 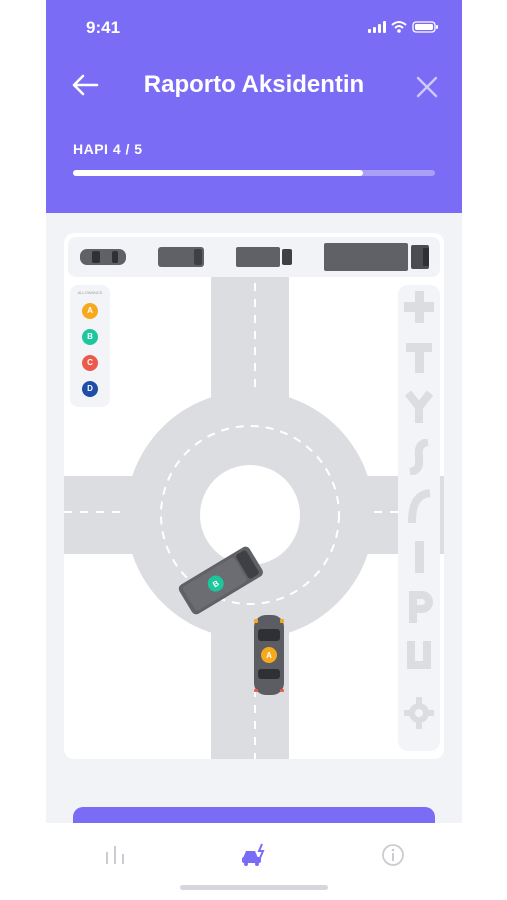 I want to click on car-crash-icon, so click(x=254, y=855).